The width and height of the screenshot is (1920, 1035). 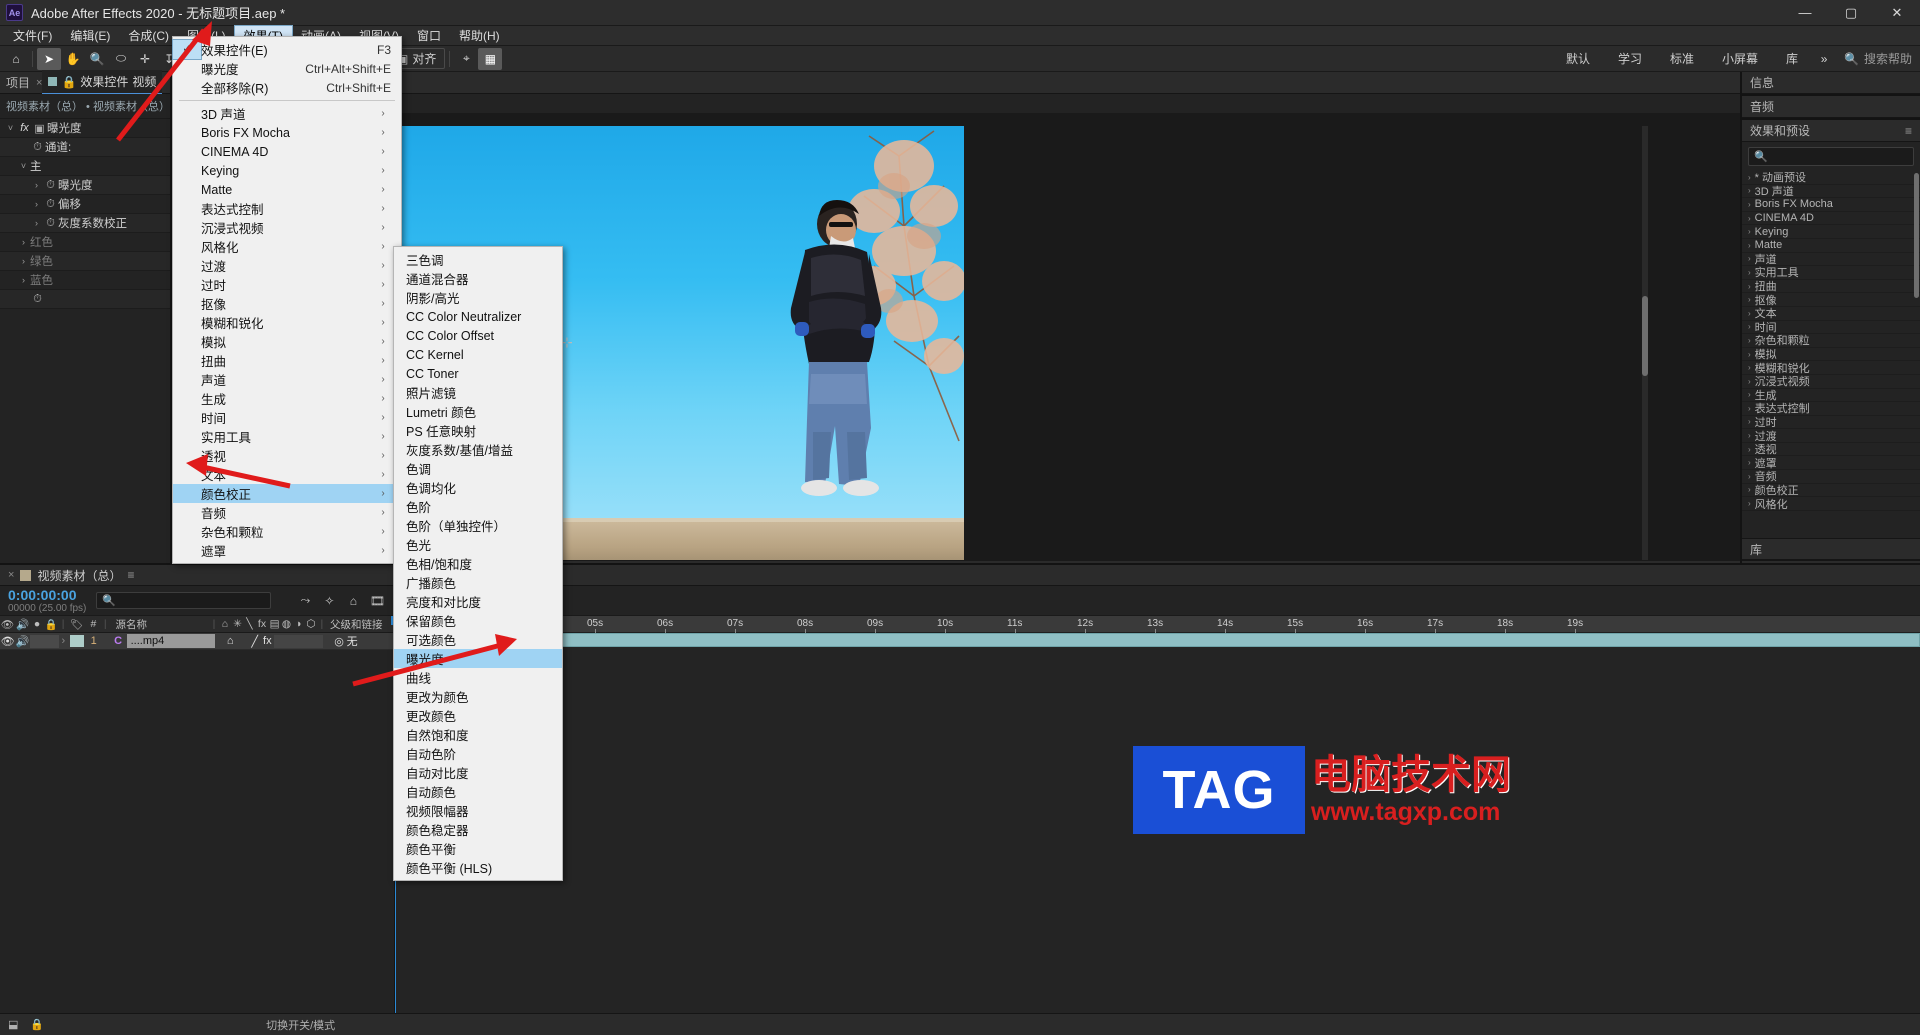 I want to click on color-submenu-item: 视频限幅器, so click(x=478, y=810).